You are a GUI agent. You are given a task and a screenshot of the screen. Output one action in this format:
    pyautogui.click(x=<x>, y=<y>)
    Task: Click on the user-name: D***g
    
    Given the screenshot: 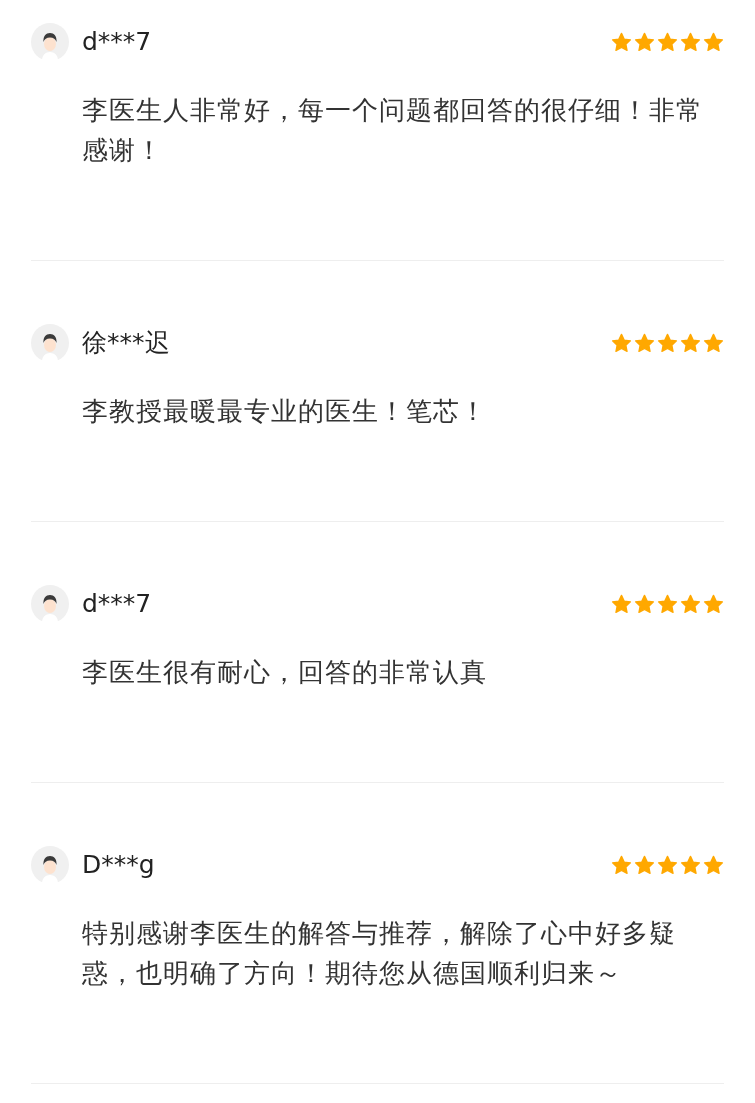 What is the action you would take?
    pyautogui.click(x=118, y=865)
    